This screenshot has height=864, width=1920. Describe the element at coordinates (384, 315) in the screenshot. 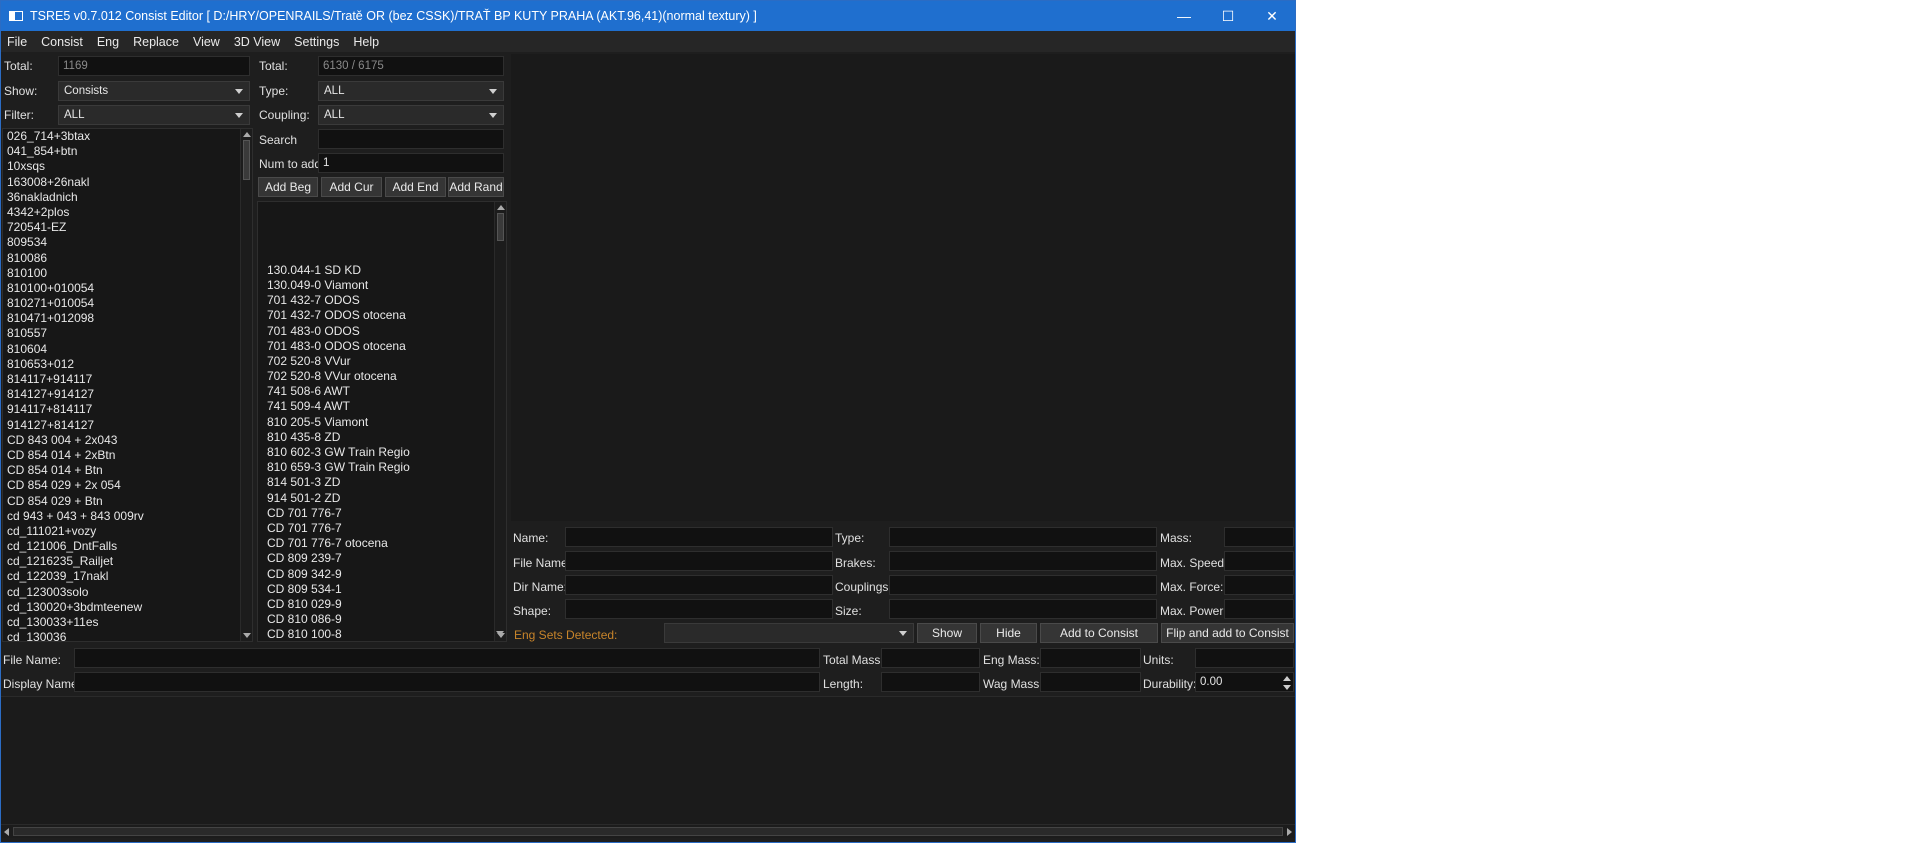

I see `eng-list-item: 701 432-7 ODOS otocena` at that location.